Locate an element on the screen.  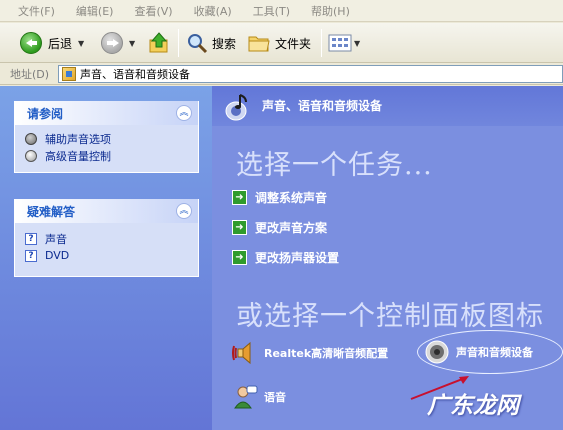
link-volume-control: 高级音量控制 is located at coordinates (106, 155).